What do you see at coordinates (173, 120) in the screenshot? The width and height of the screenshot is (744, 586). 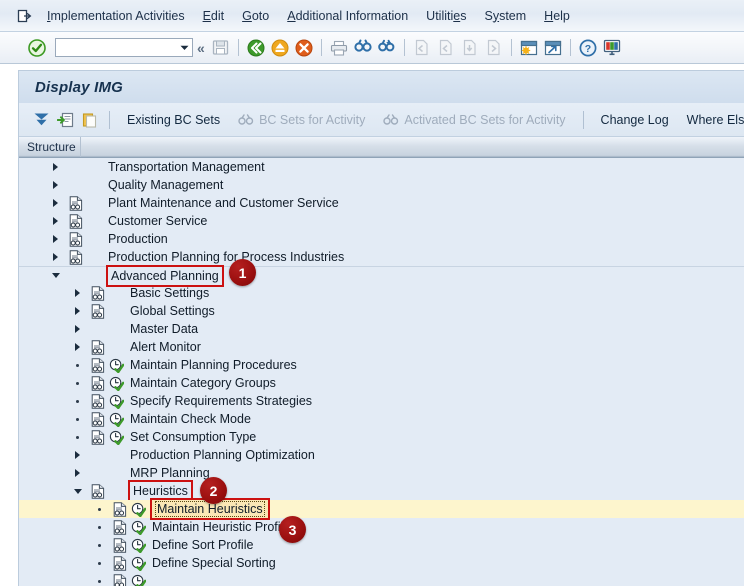 I see `existing-bc-sets-button: Existing BC Sets` at bounding box center [173, 120].